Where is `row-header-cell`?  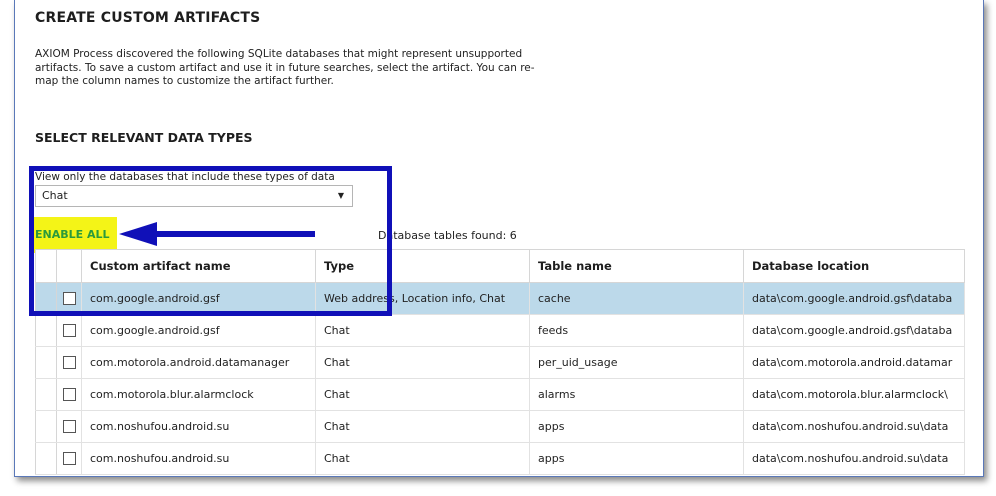 row-header-cell is located at coordinates (46, 266).